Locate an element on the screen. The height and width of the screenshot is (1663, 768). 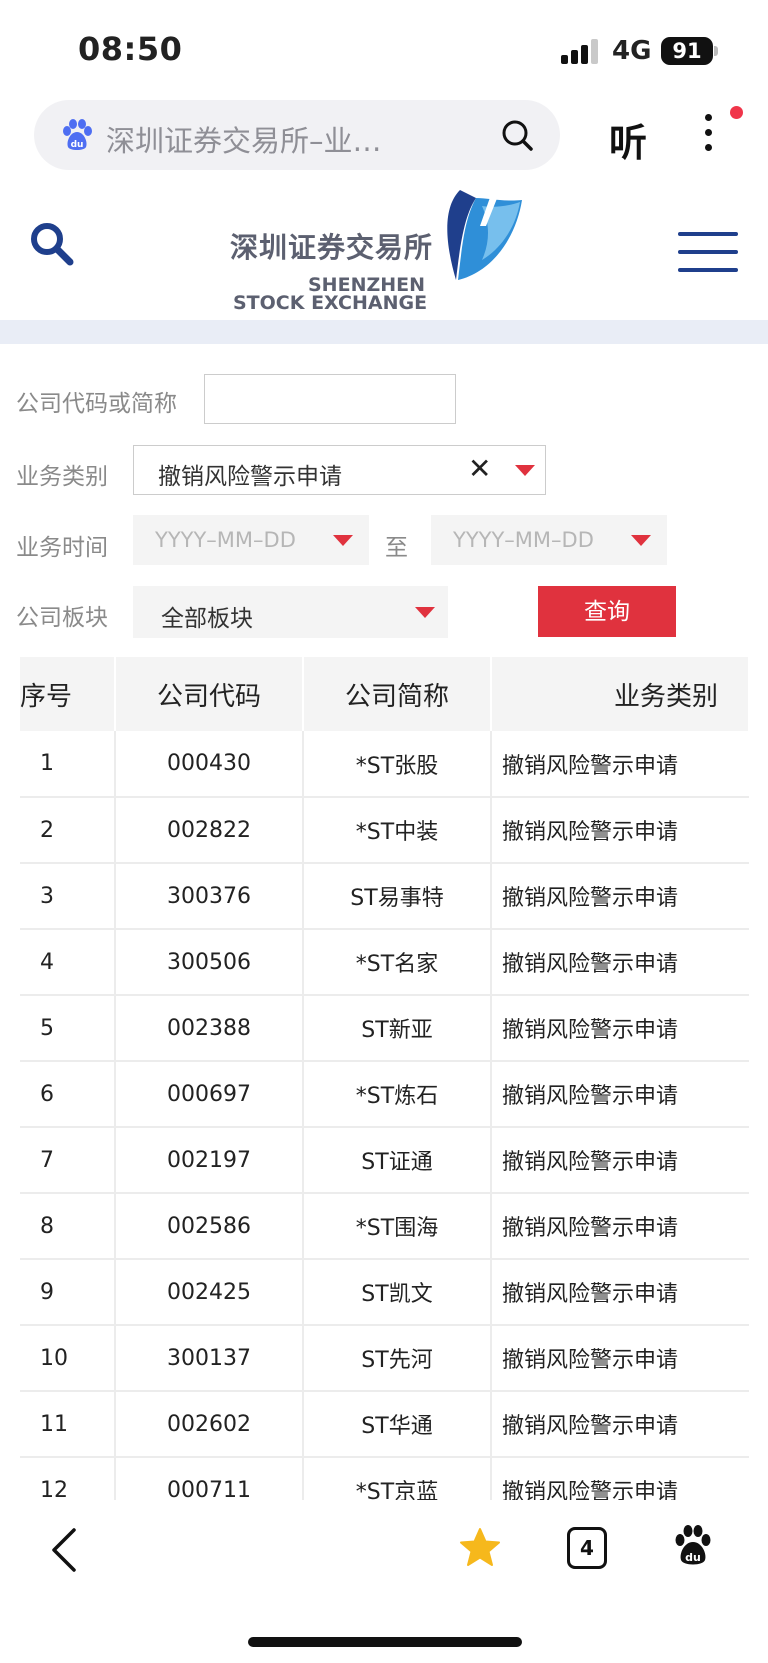
table-row: 6 000697 *ST炼石 撤销风险警示申请 is located at coordinates (384, 1094).